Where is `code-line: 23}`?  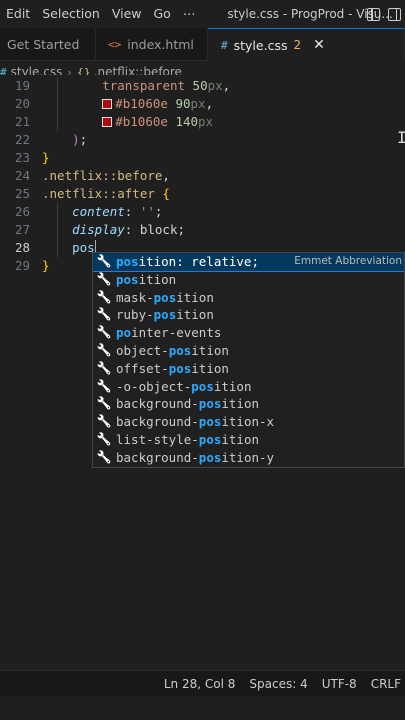 code-line: 23} is located at coordinates (202, 158).